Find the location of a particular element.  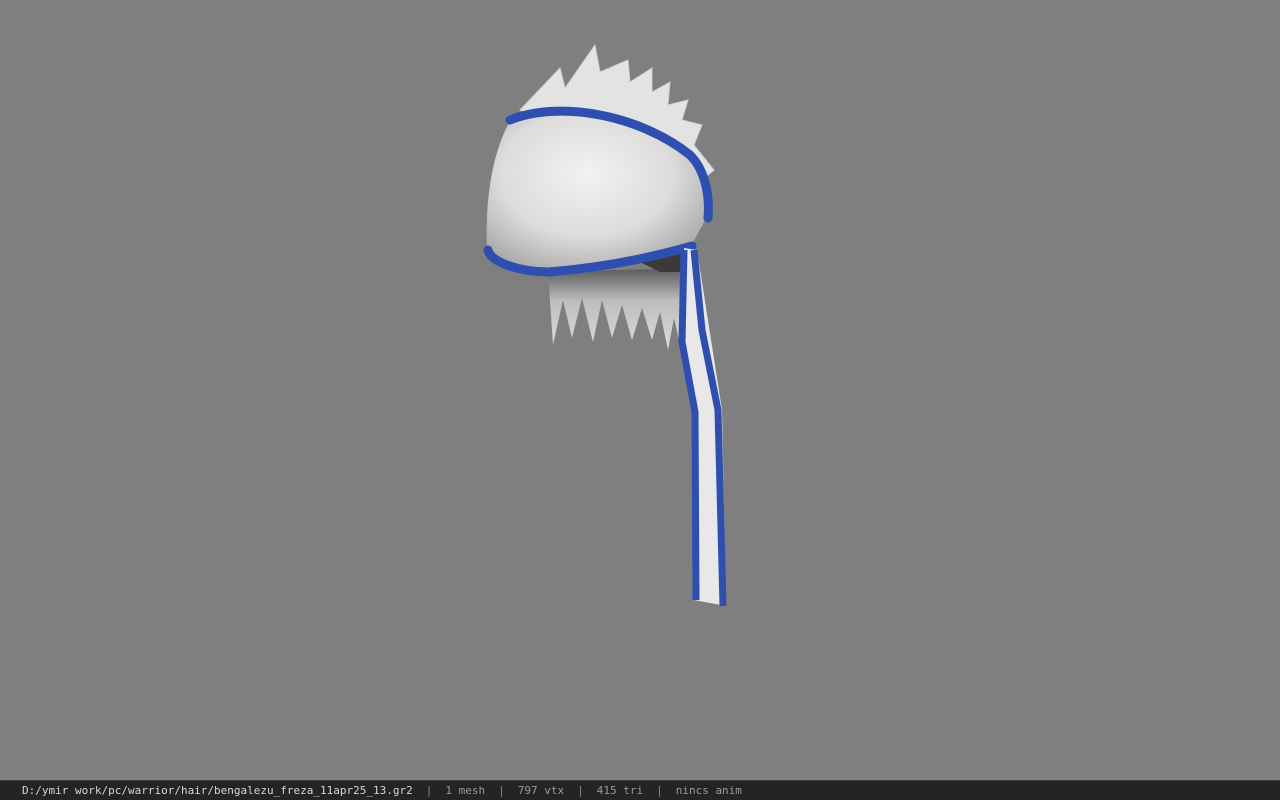

vertex-count: 797 vtx is located at coordinates (541, 790).